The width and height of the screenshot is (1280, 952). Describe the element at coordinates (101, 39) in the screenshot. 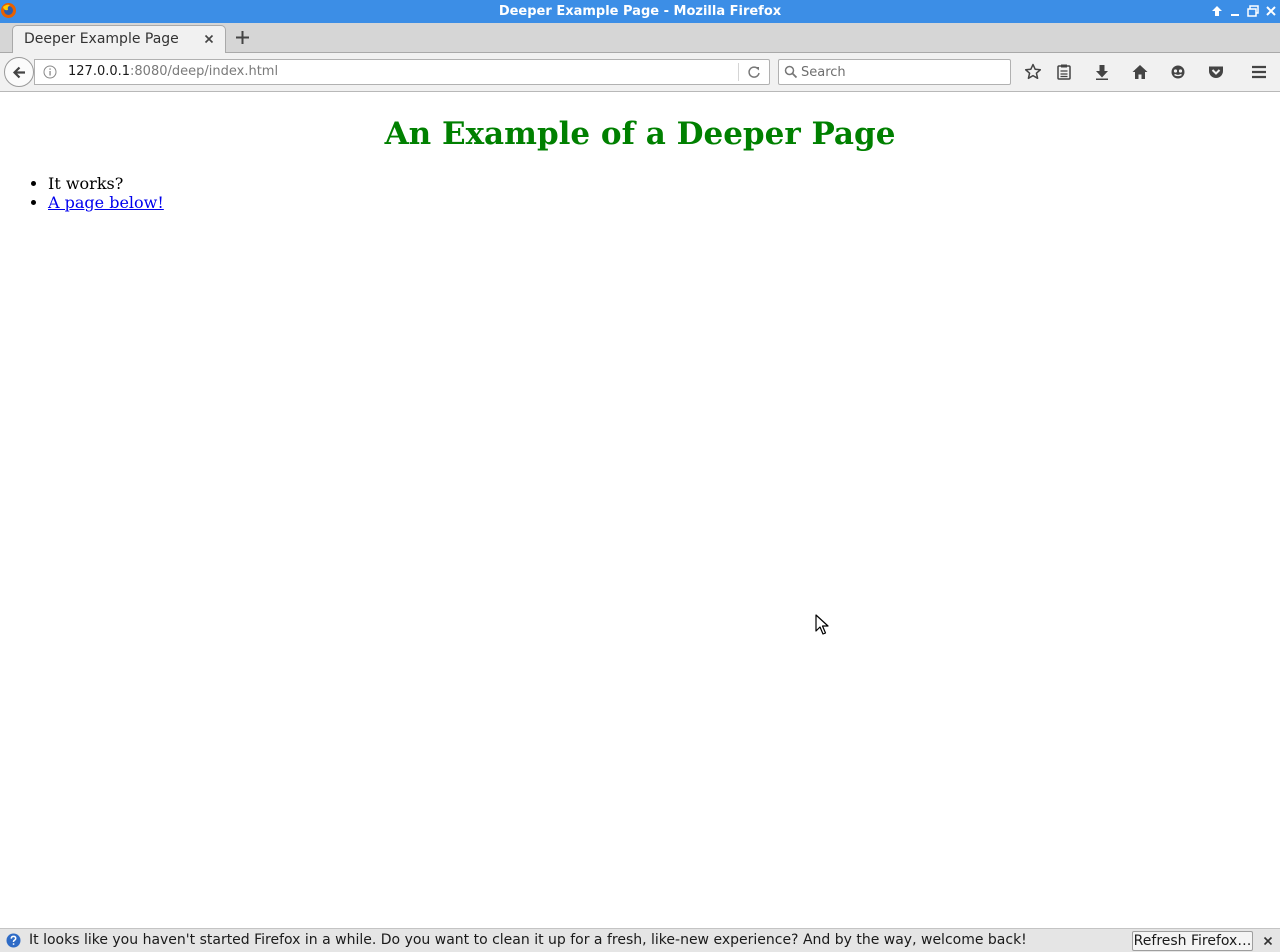

I see `tab-label: Deeper Example Page` at that location.